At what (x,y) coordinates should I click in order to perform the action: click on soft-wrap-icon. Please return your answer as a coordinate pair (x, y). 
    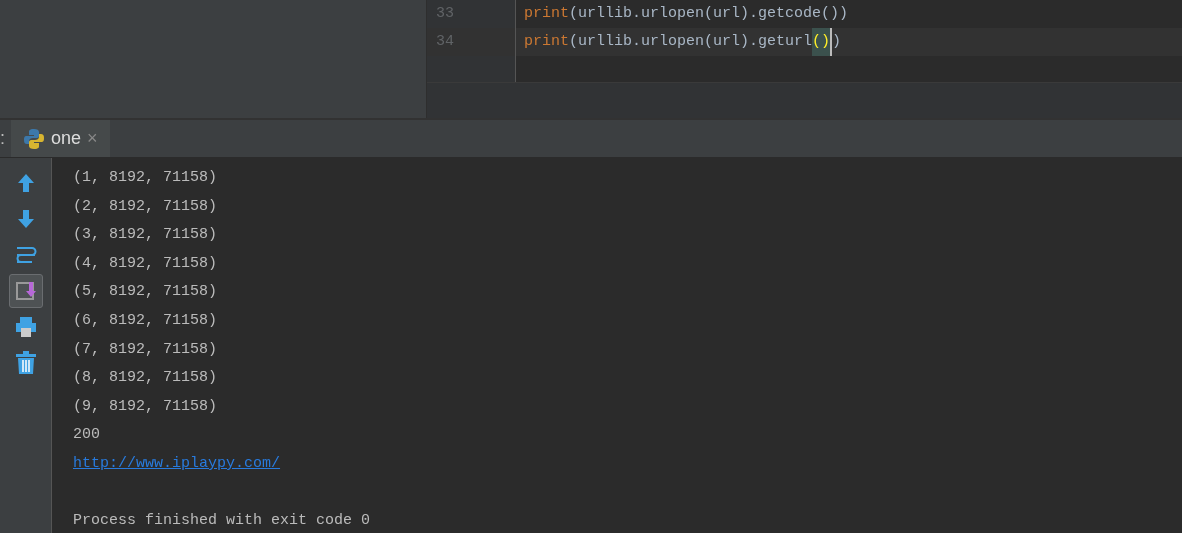
    Looking at the image, I should click on (25, 255).